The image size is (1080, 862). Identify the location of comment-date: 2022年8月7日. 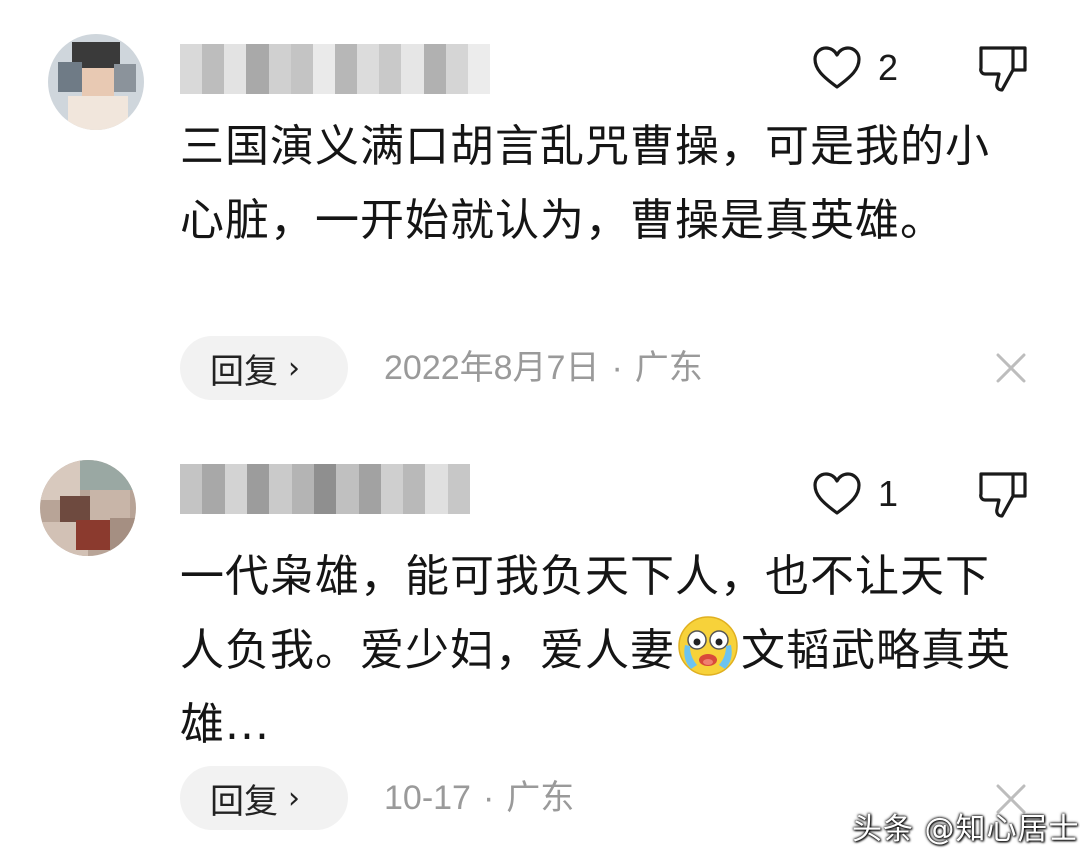
(492, 368).